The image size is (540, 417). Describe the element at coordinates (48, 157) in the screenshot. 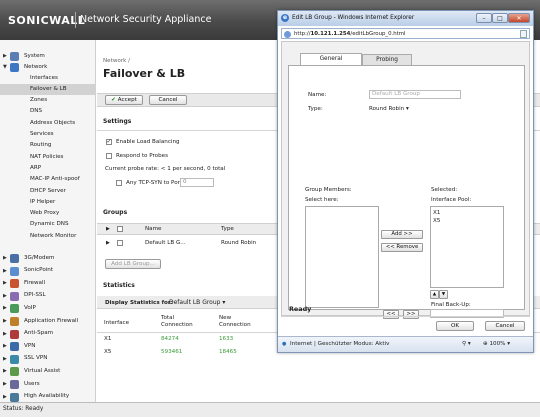

I see `sidebar-subitem: NAT Policies` at that location.